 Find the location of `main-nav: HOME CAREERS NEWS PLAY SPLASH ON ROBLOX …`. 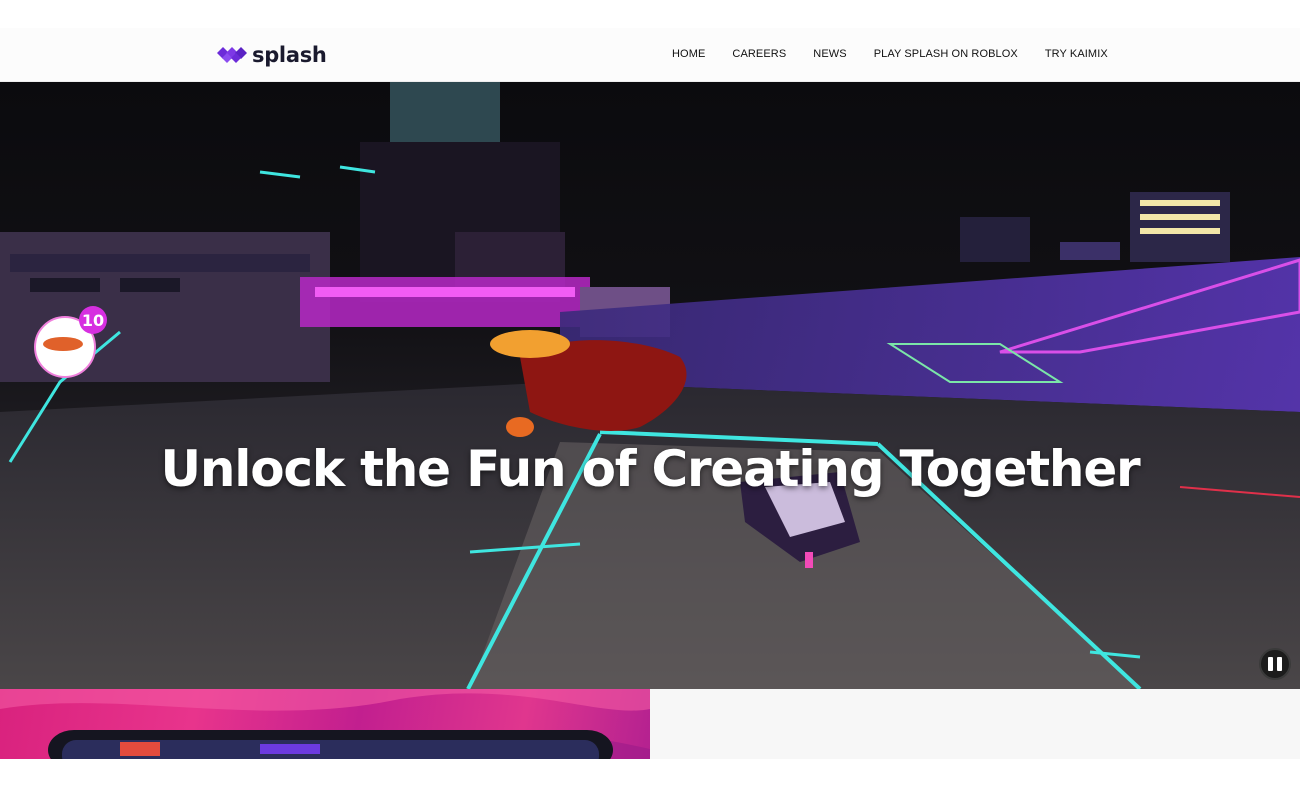

main-nav: HOME CAREERS NEWS PLAY SPLASH ON ROBLOX … is located at coordinates (890, 54).